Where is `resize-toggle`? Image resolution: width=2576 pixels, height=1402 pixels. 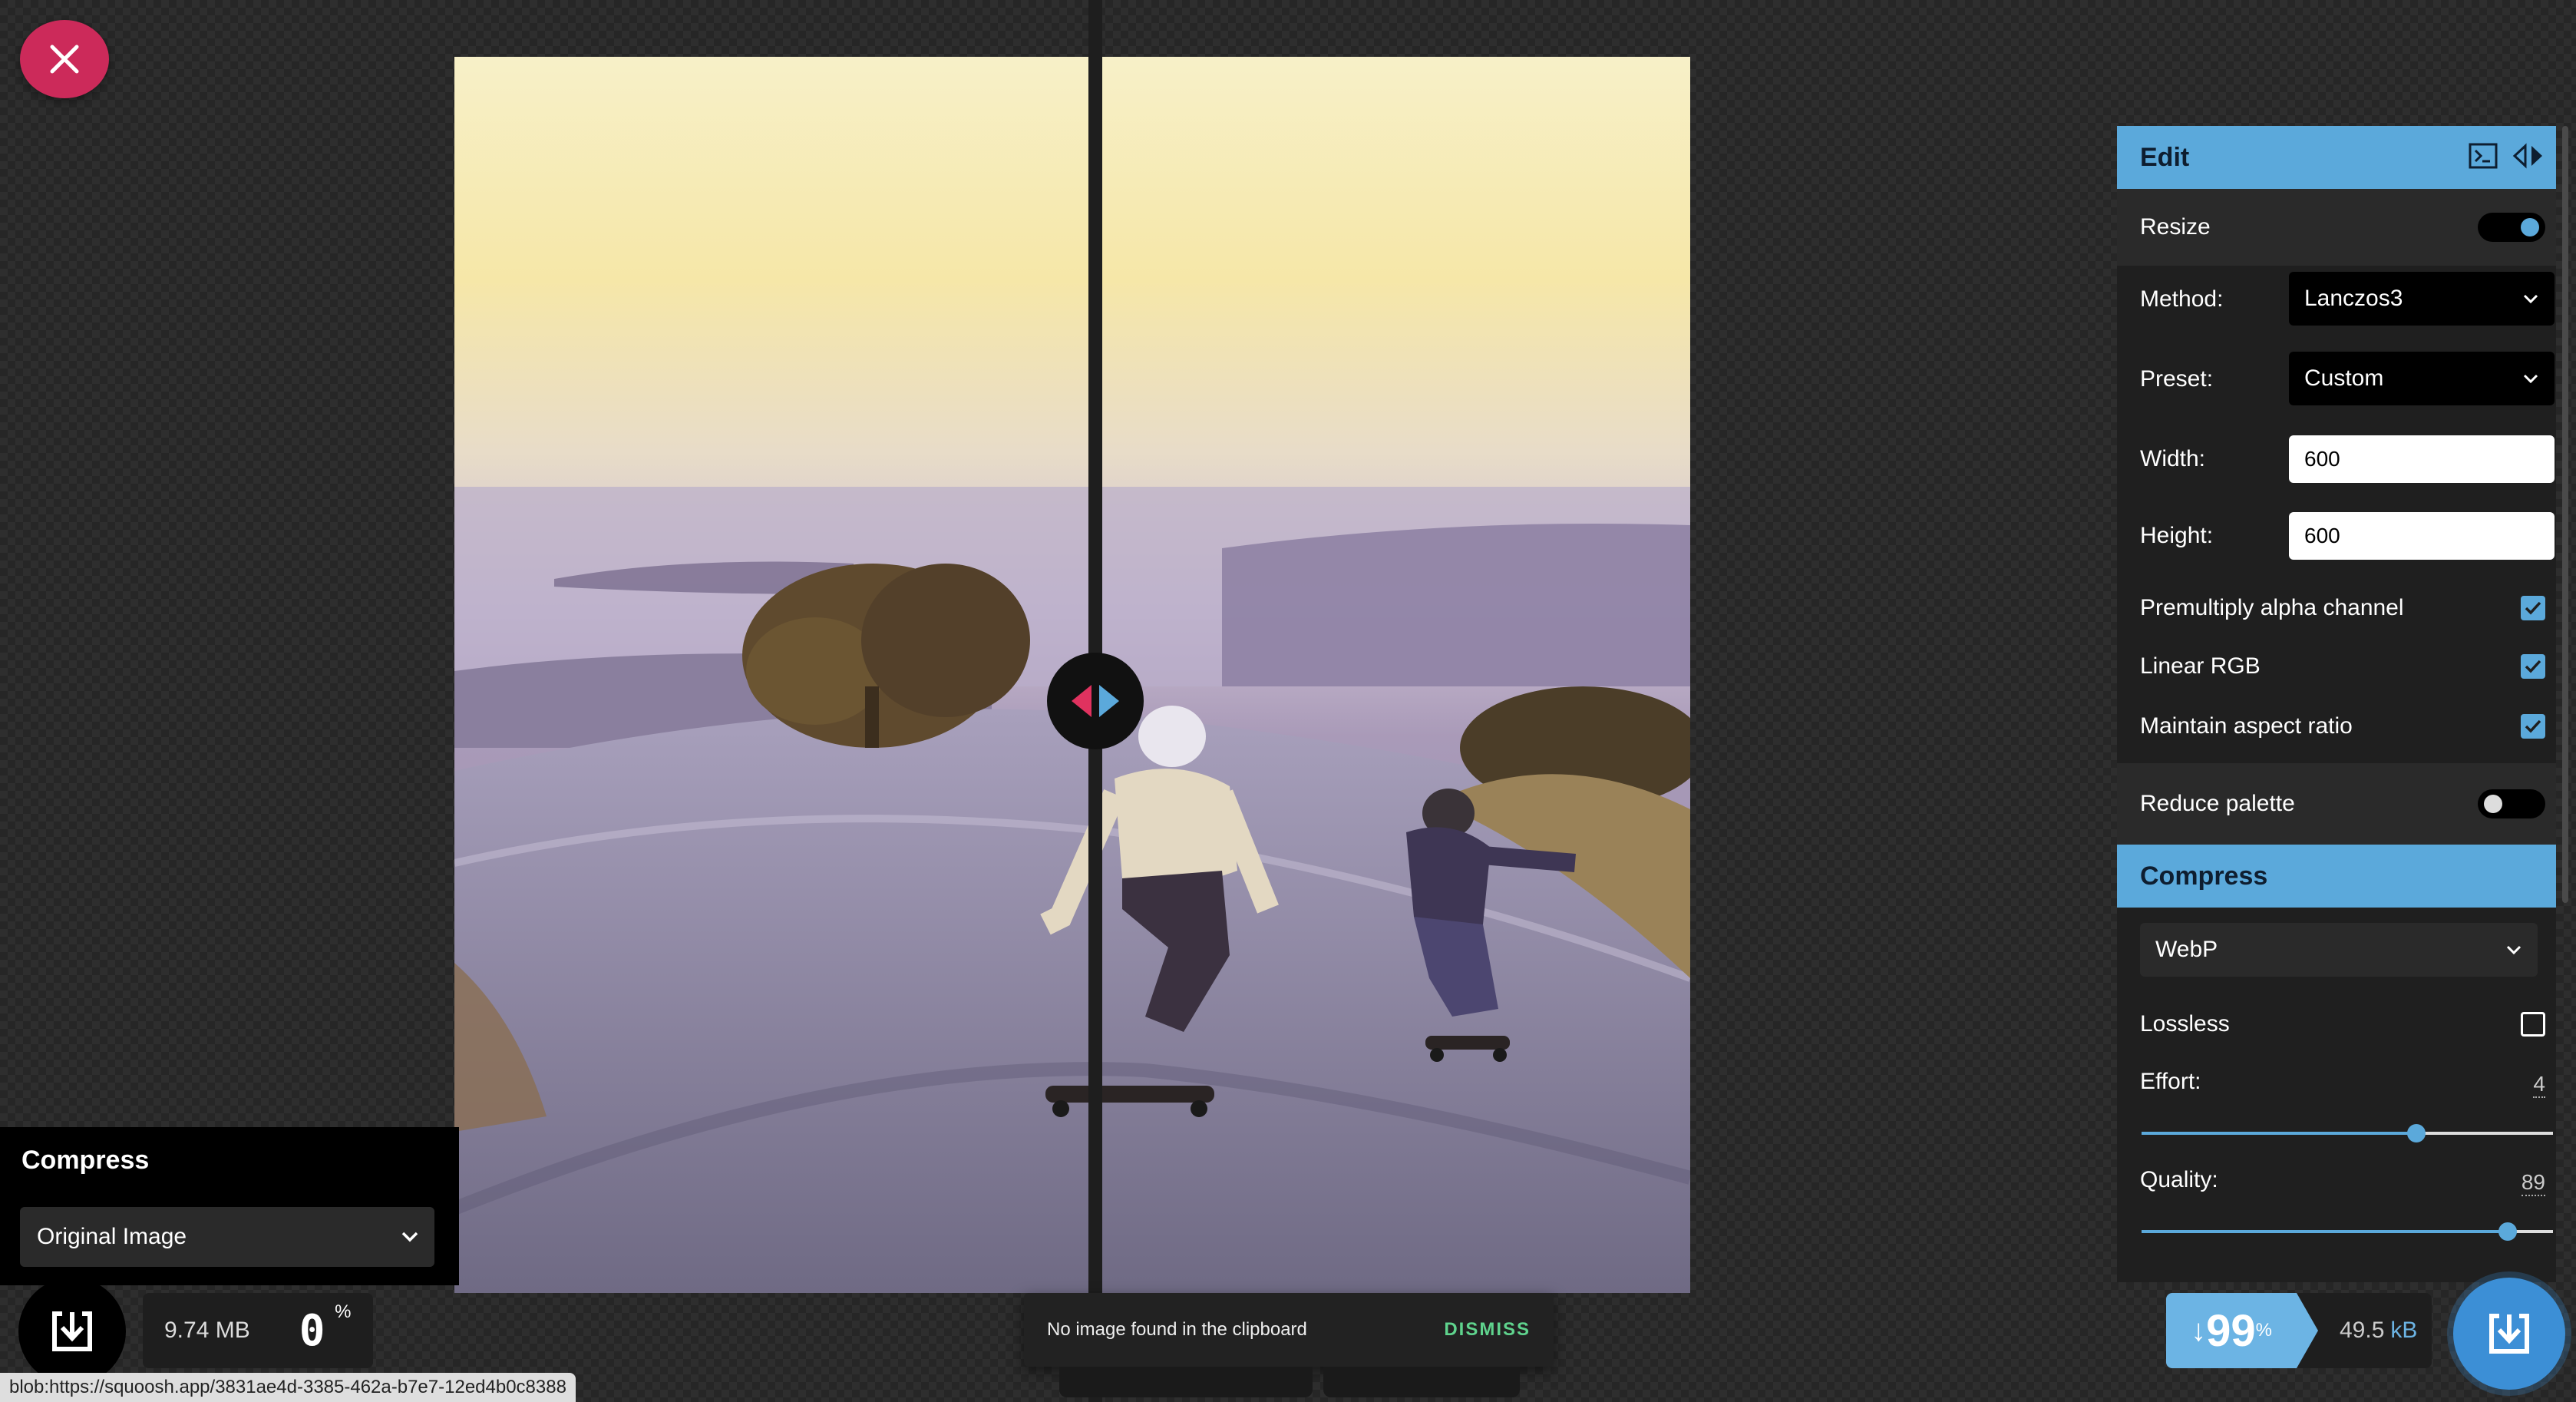
resize-toggle is located at coordinates (2511, 228).